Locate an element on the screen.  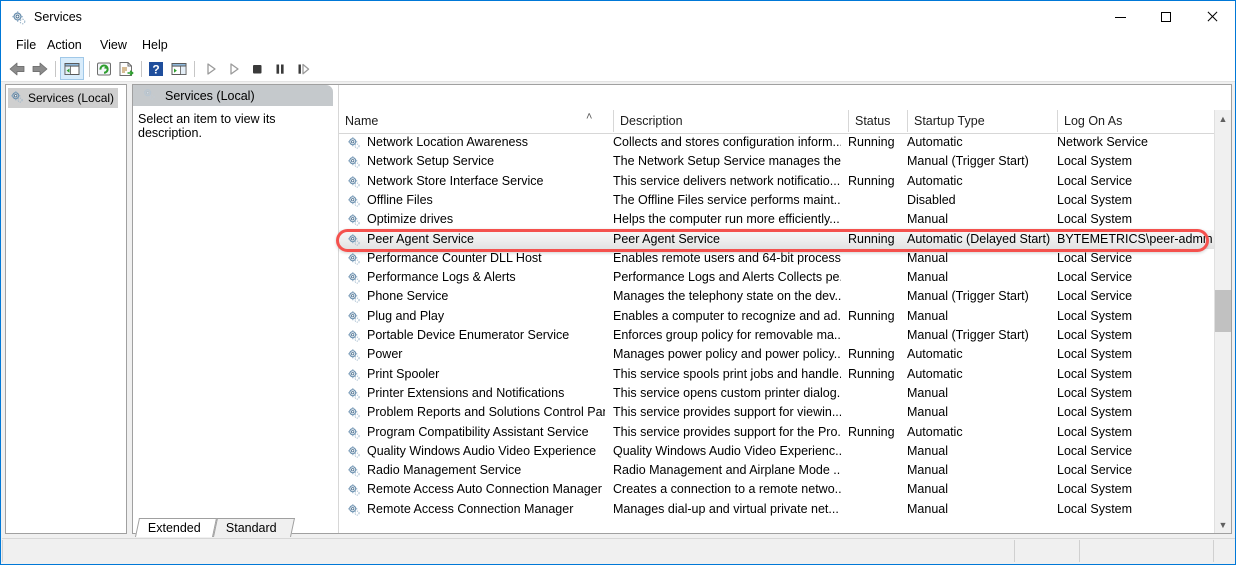
column-header-startup-type: Startup Type is located at coordinates (982, 121).